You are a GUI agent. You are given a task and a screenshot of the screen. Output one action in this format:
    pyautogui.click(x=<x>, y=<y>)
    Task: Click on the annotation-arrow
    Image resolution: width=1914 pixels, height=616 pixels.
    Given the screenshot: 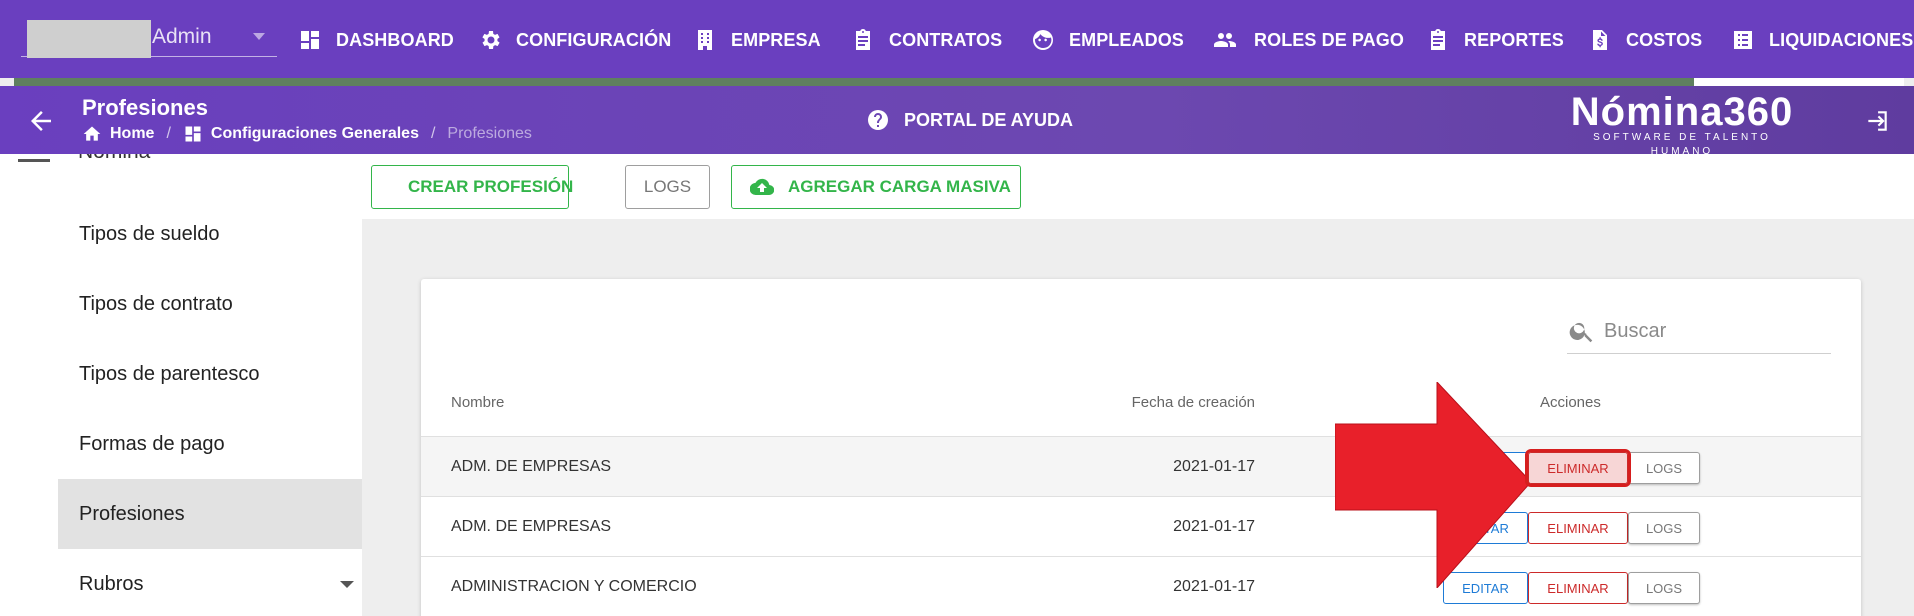 What is the action you would take?
    pyautogui.click(x=1433, y=485)
    